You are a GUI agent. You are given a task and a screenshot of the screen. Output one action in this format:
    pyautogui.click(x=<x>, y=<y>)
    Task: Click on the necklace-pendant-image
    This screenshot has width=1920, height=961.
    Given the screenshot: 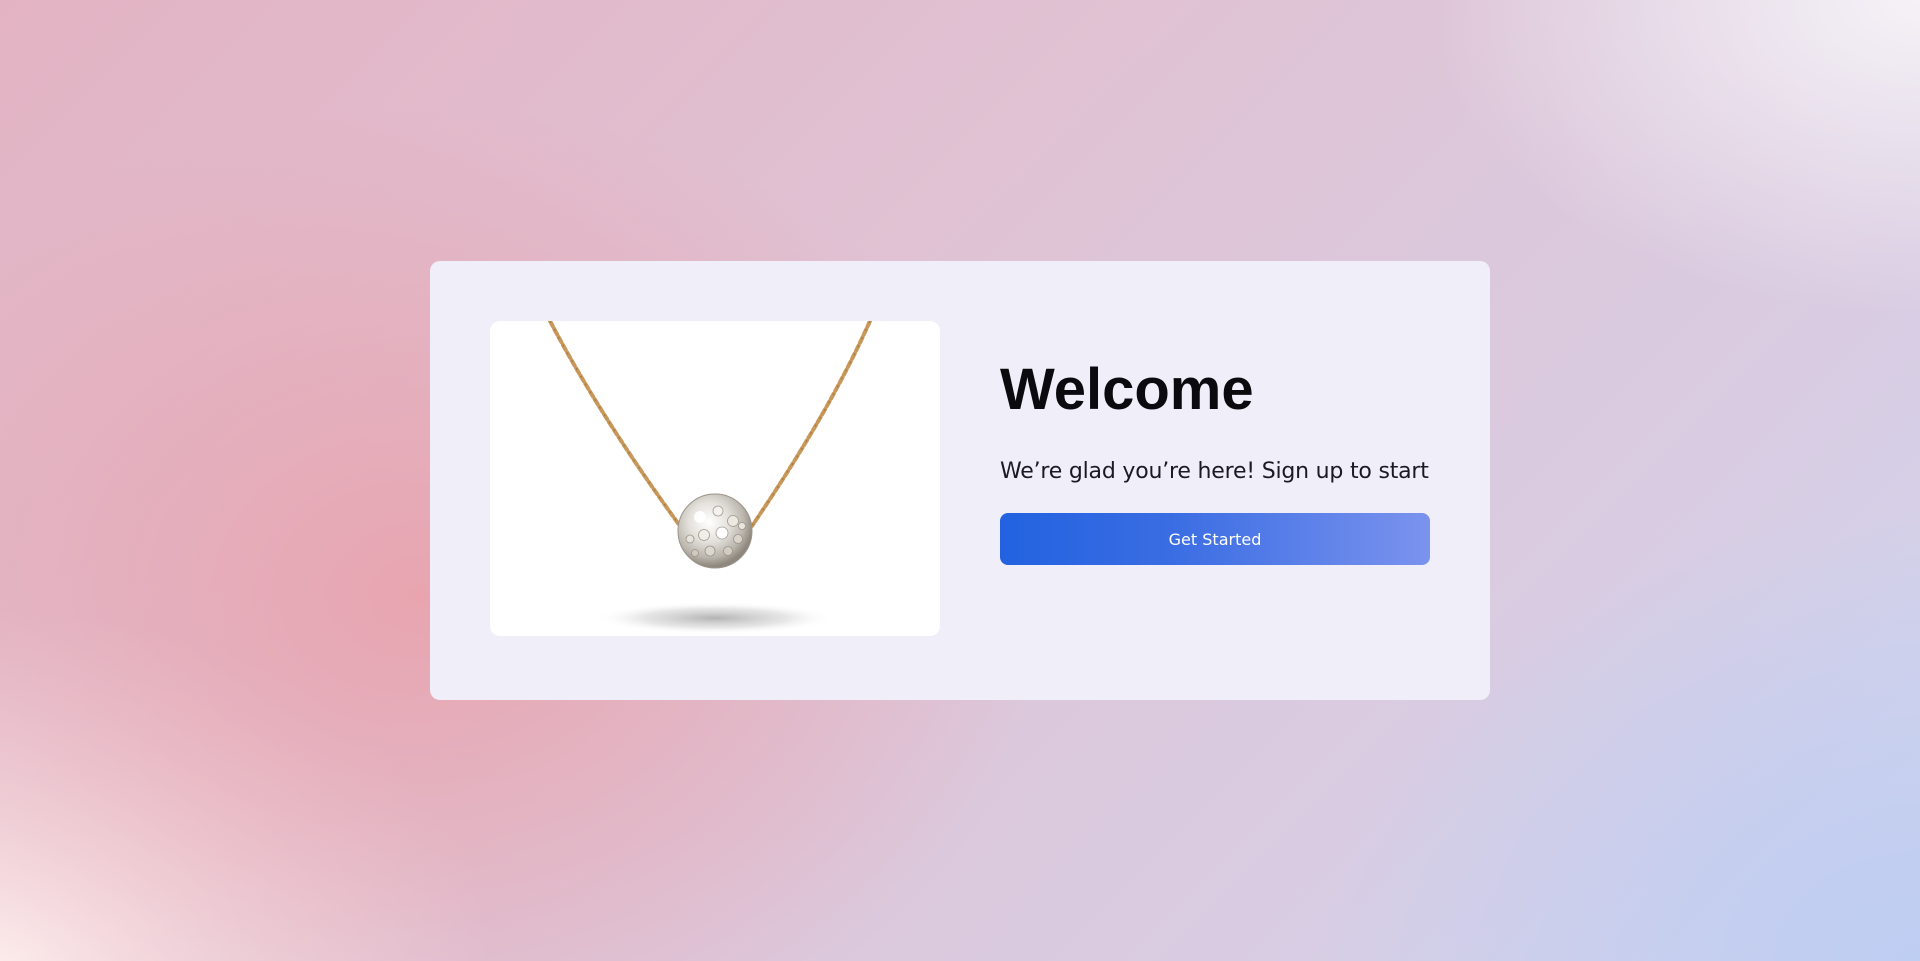 What is the action you would take?
    pyautogui.click(x=710, y=477)
    